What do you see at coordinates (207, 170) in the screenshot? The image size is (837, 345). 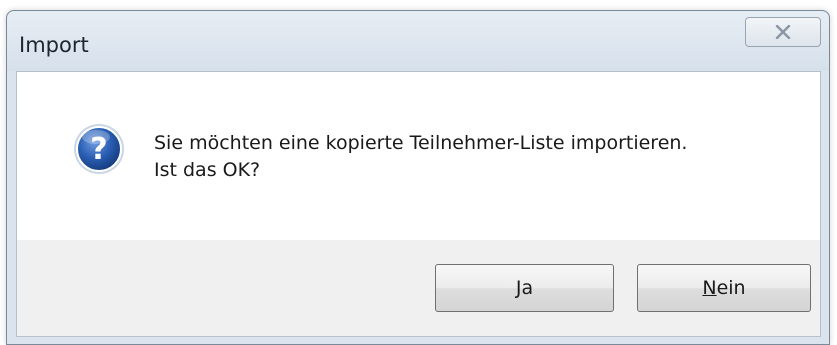 I see `message-line-2: Ist das OK?` at bounding box center [207, 170].